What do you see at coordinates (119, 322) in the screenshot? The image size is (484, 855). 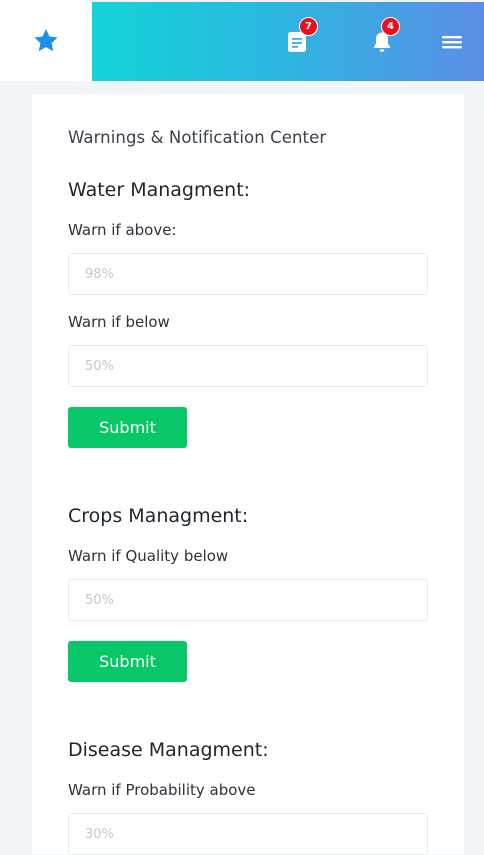 I see `water-below-label: Warn if below` at bounding box center [119, 322].